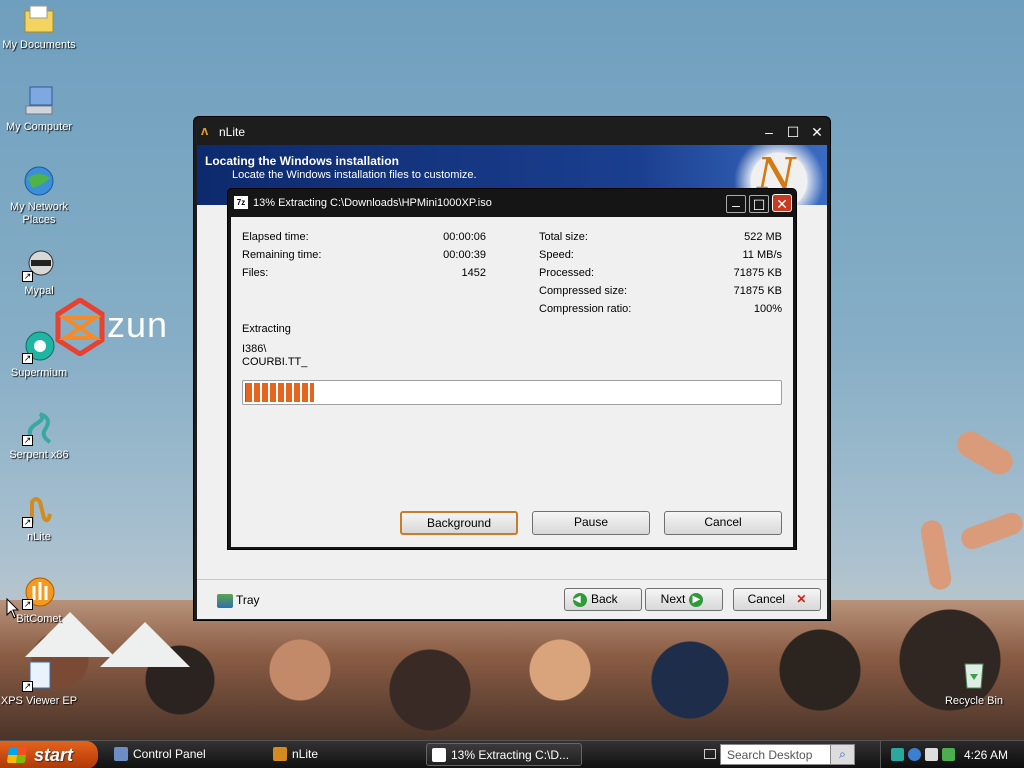 This screenshot has height=768, width=1024. Describe the element at coordinates (512, 392) in the screenshot. I see `extract-progress-bar` at that location.